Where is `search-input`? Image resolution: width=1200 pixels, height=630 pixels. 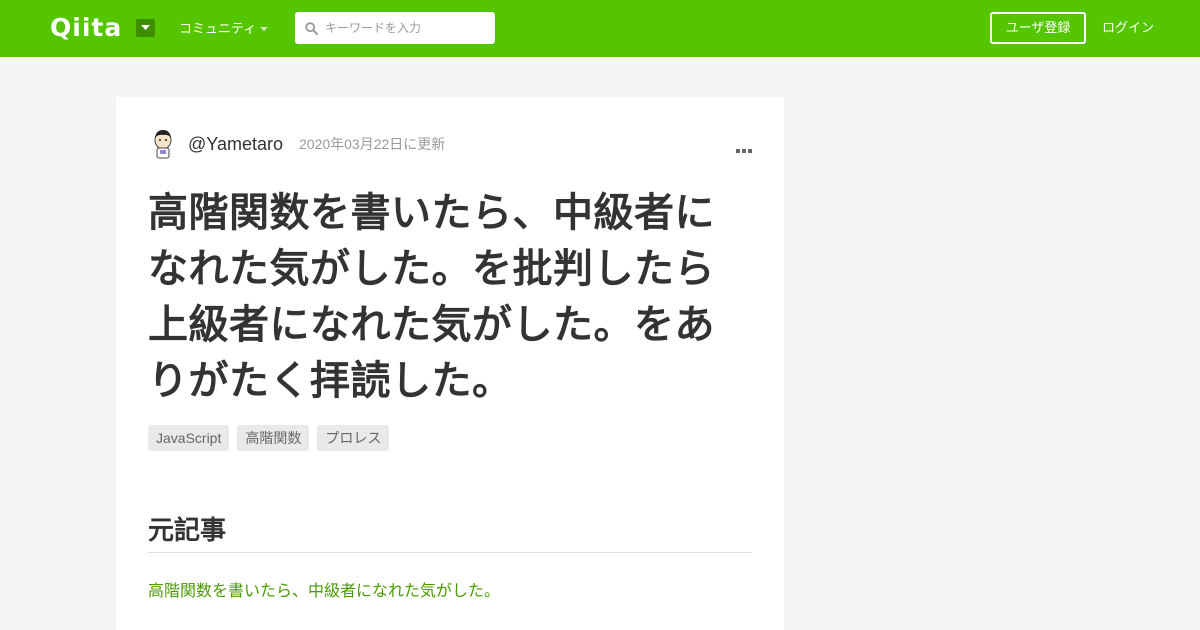
search-input is located at coordinates (407, 28).